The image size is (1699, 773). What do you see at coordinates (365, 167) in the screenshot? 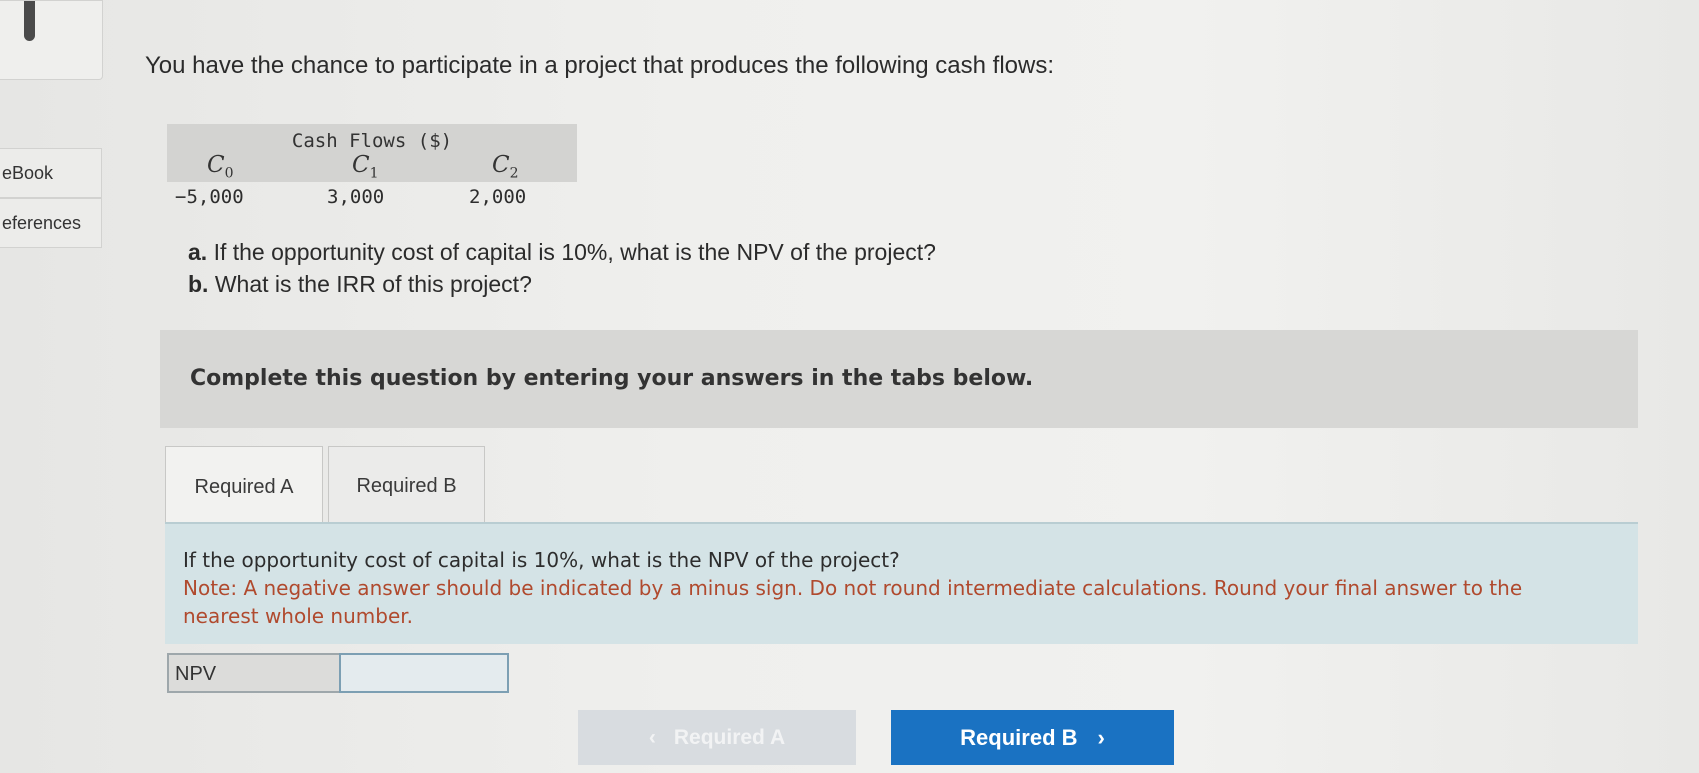
I see `column-symbol-c1: C1` at bounding box center [365, 167].